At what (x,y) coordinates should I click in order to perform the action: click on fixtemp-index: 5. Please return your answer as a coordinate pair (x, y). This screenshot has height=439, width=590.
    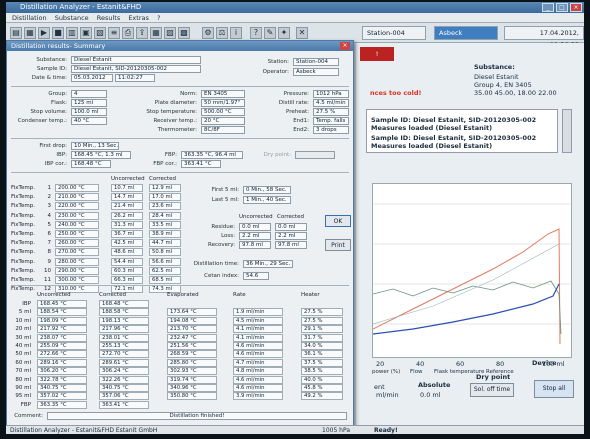
    Looking at the image, I should click on (49, 224).